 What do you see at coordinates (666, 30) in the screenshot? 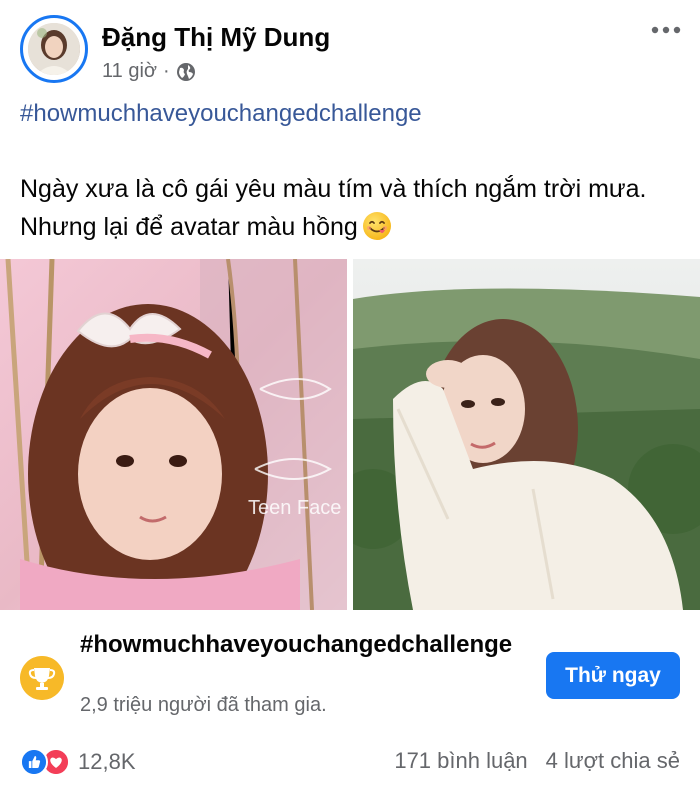
I see `more-options-icon` at bounding box center [666, 30].